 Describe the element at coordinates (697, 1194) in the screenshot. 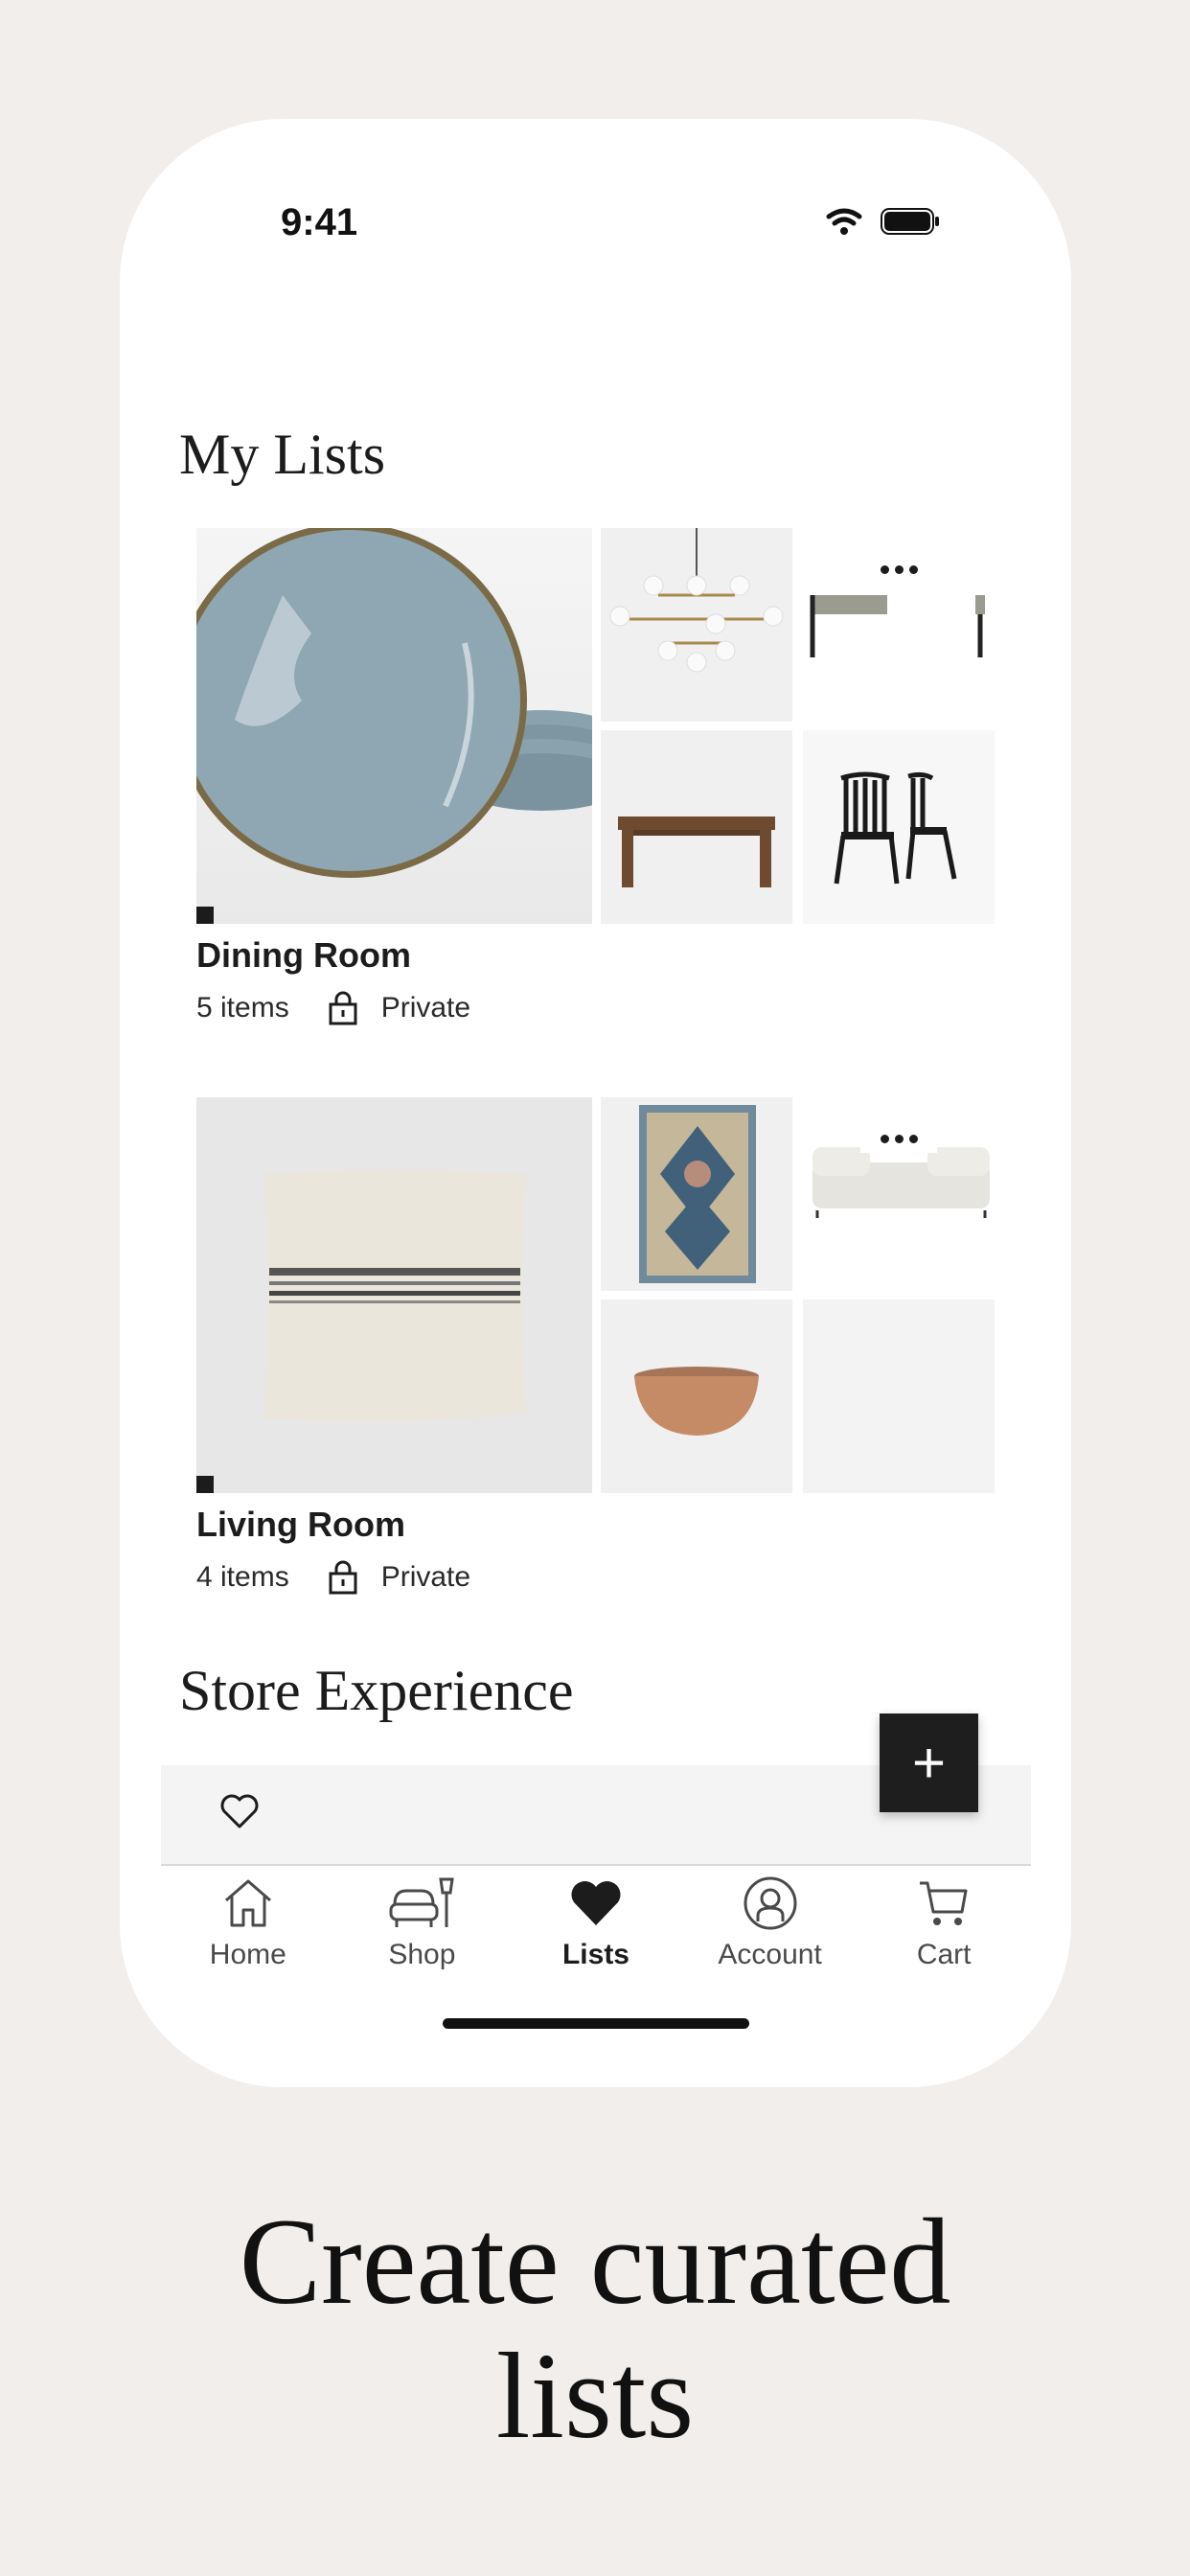

I see `rug-image` at that location.